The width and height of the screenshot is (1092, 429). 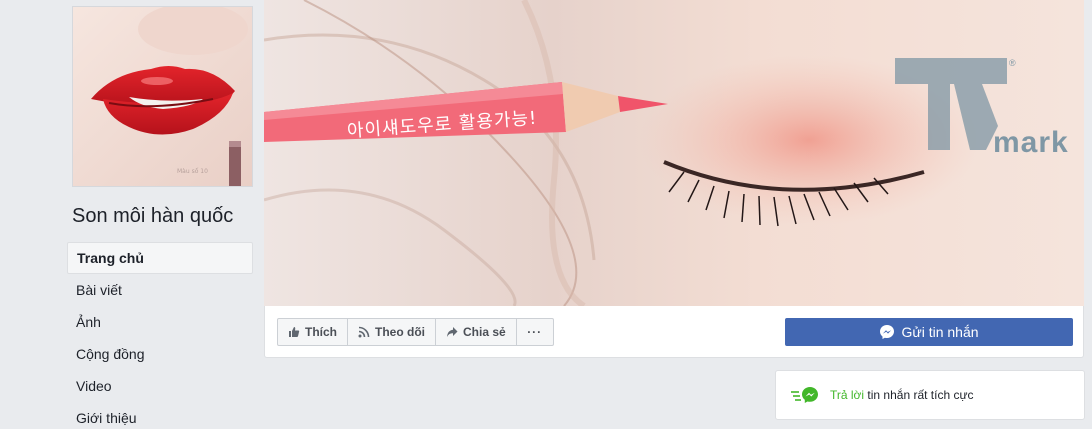 What do you see at coordinates (919, 395) in the screenshot?
I see `response-description: tin nhắn rất tích cực` at bounding box center [919, 395].